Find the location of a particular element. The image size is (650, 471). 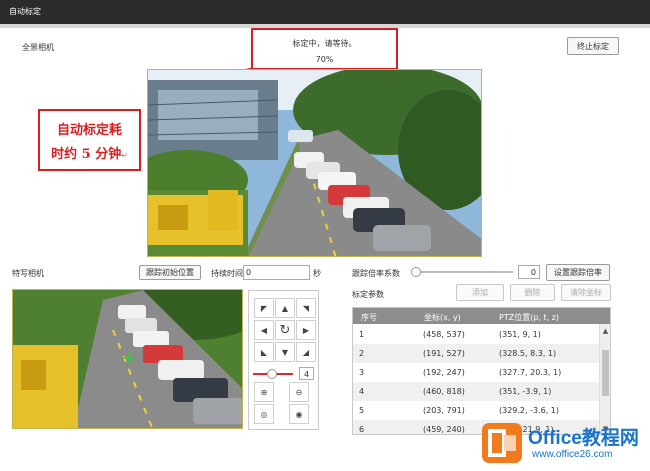

tracking-ratio-slider-knob is located at coordinates (416, 272).